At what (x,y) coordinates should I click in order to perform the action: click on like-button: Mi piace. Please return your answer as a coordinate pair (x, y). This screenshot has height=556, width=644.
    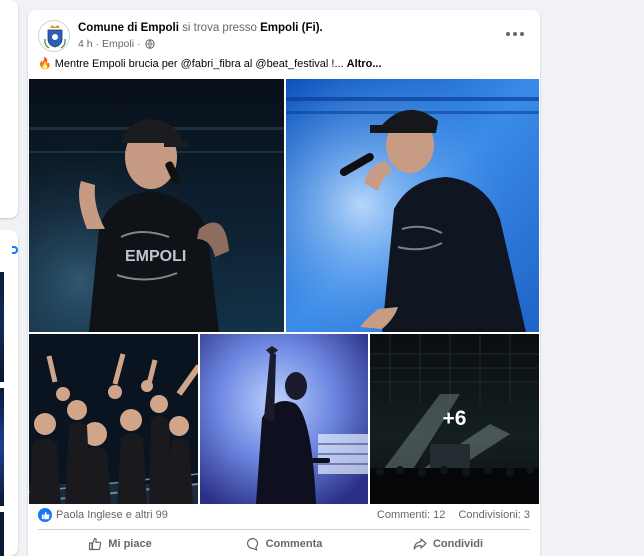
    Looking at the image, I should click on (120, 544).